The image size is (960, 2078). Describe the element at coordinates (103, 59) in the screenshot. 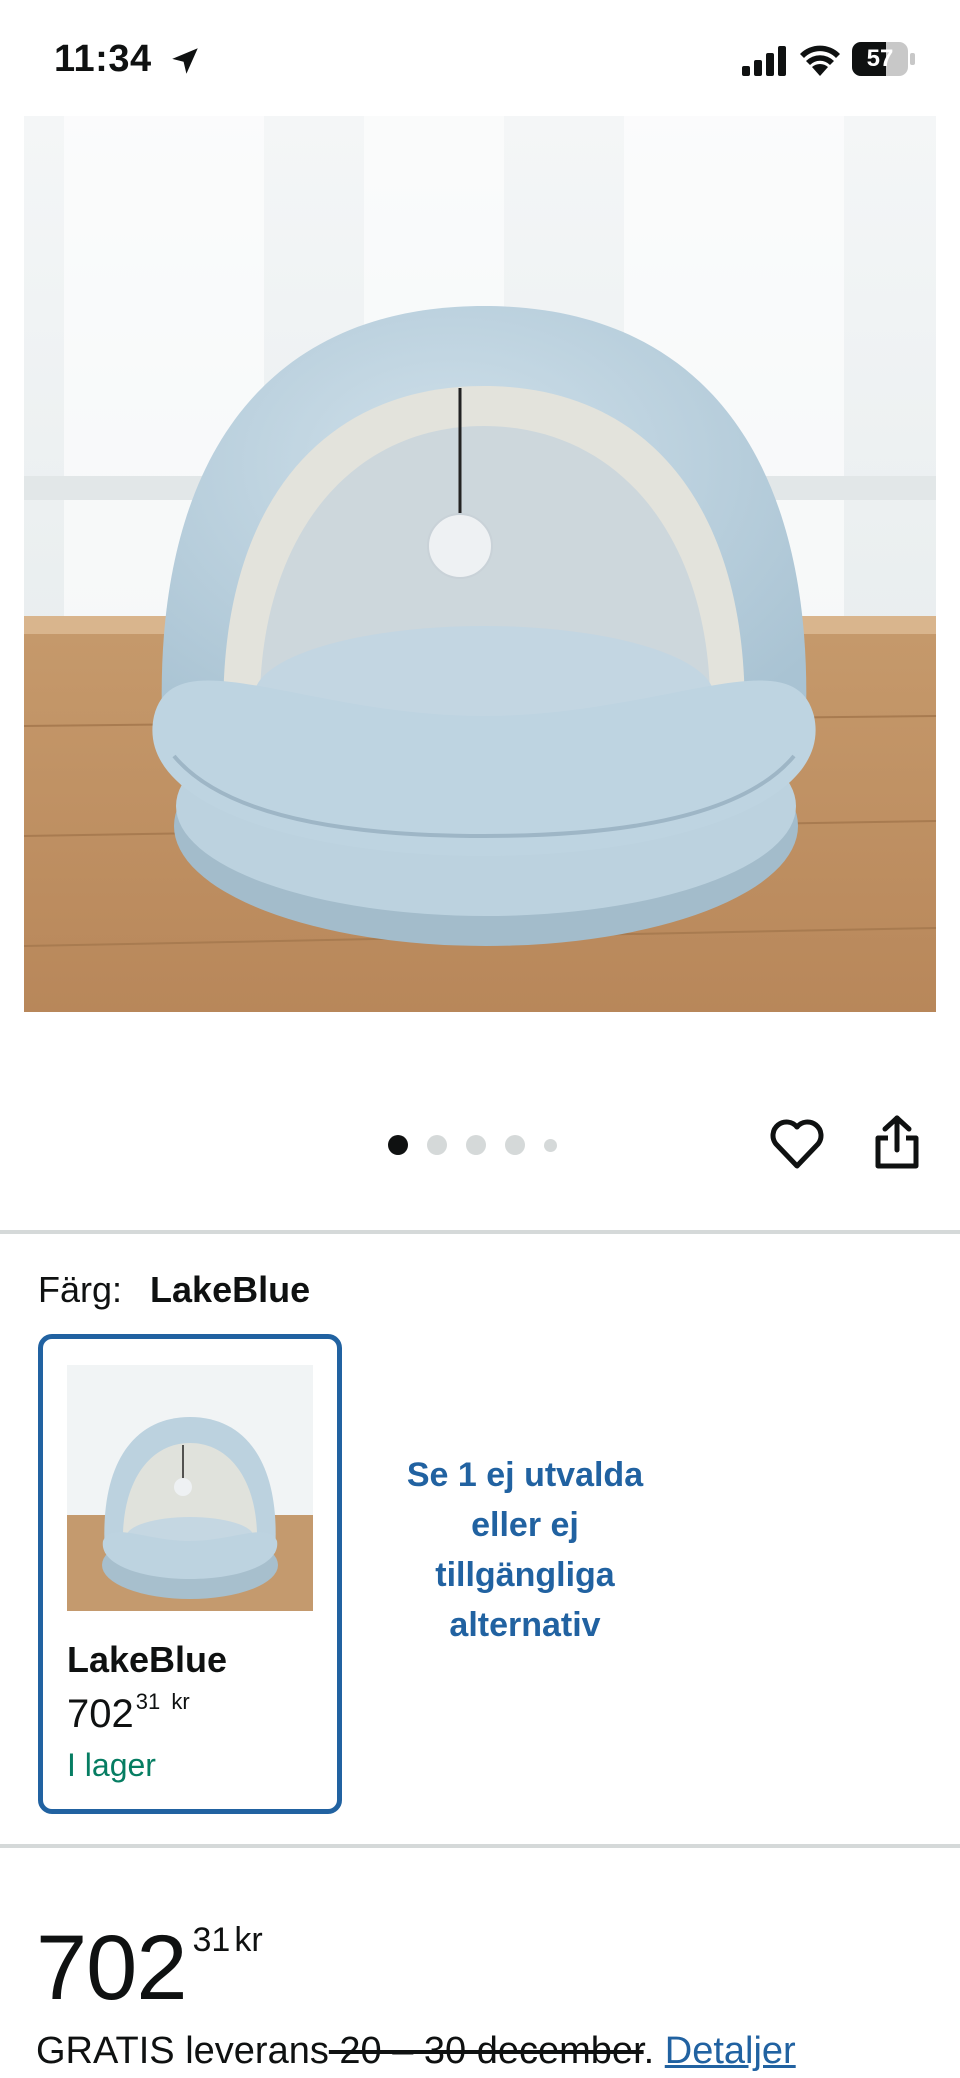

I see `status-time: 11:34` at that location.